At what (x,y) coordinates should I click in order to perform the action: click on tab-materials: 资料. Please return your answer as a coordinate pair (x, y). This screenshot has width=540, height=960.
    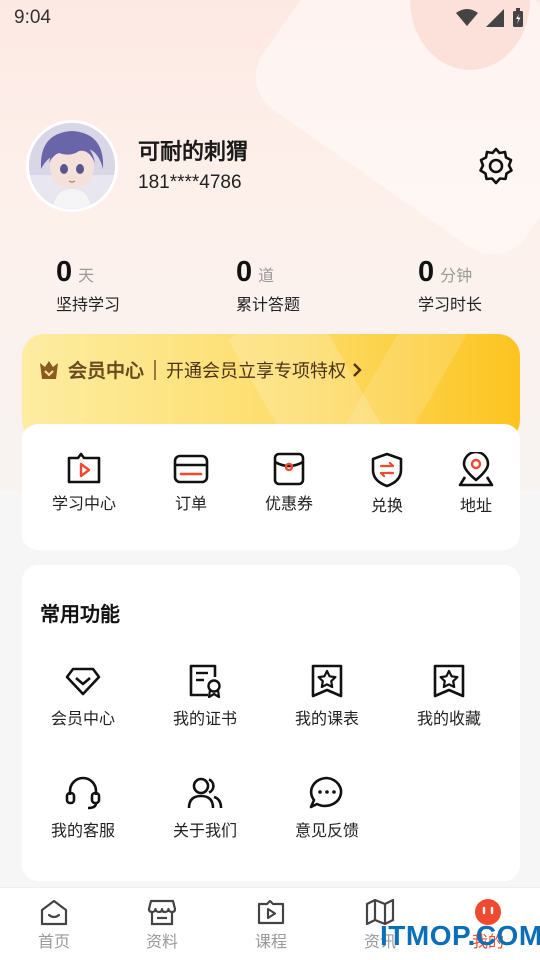
    Looking at the image, I should click on (162, 925).